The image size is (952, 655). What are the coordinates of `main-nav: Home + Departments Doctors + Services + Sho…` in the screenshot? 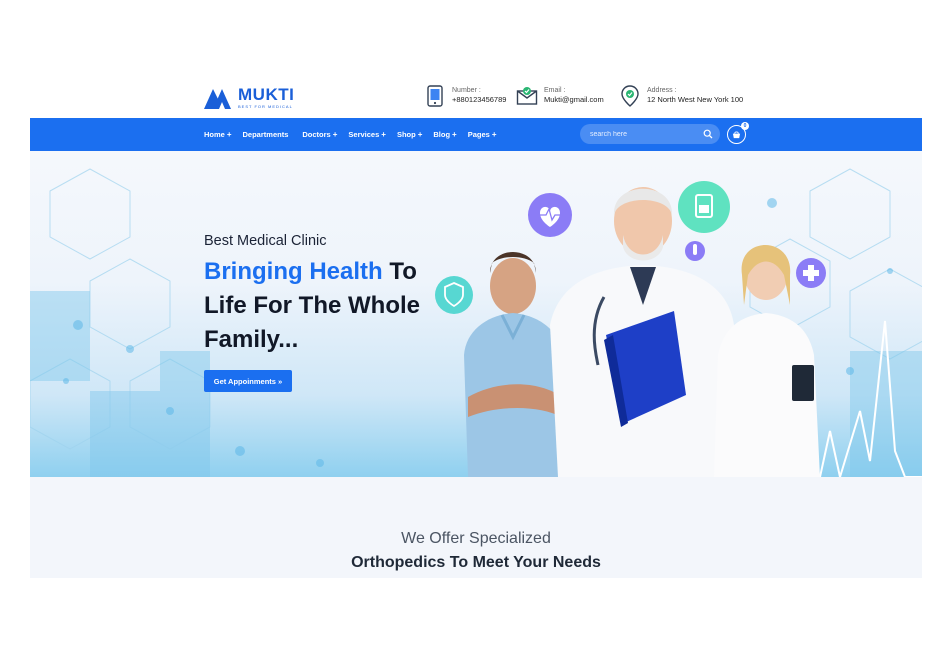 It's located at (476, 134).